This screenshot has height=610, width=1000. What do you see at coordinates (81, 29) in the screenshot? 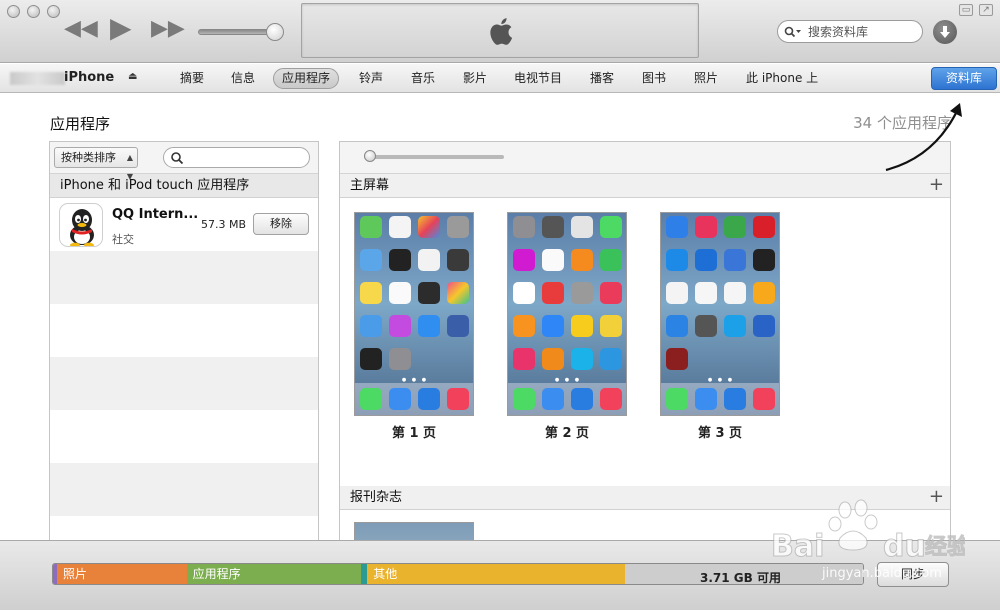
I see `previous-track-icon: ◀◀` at bounding box center [81, 29].